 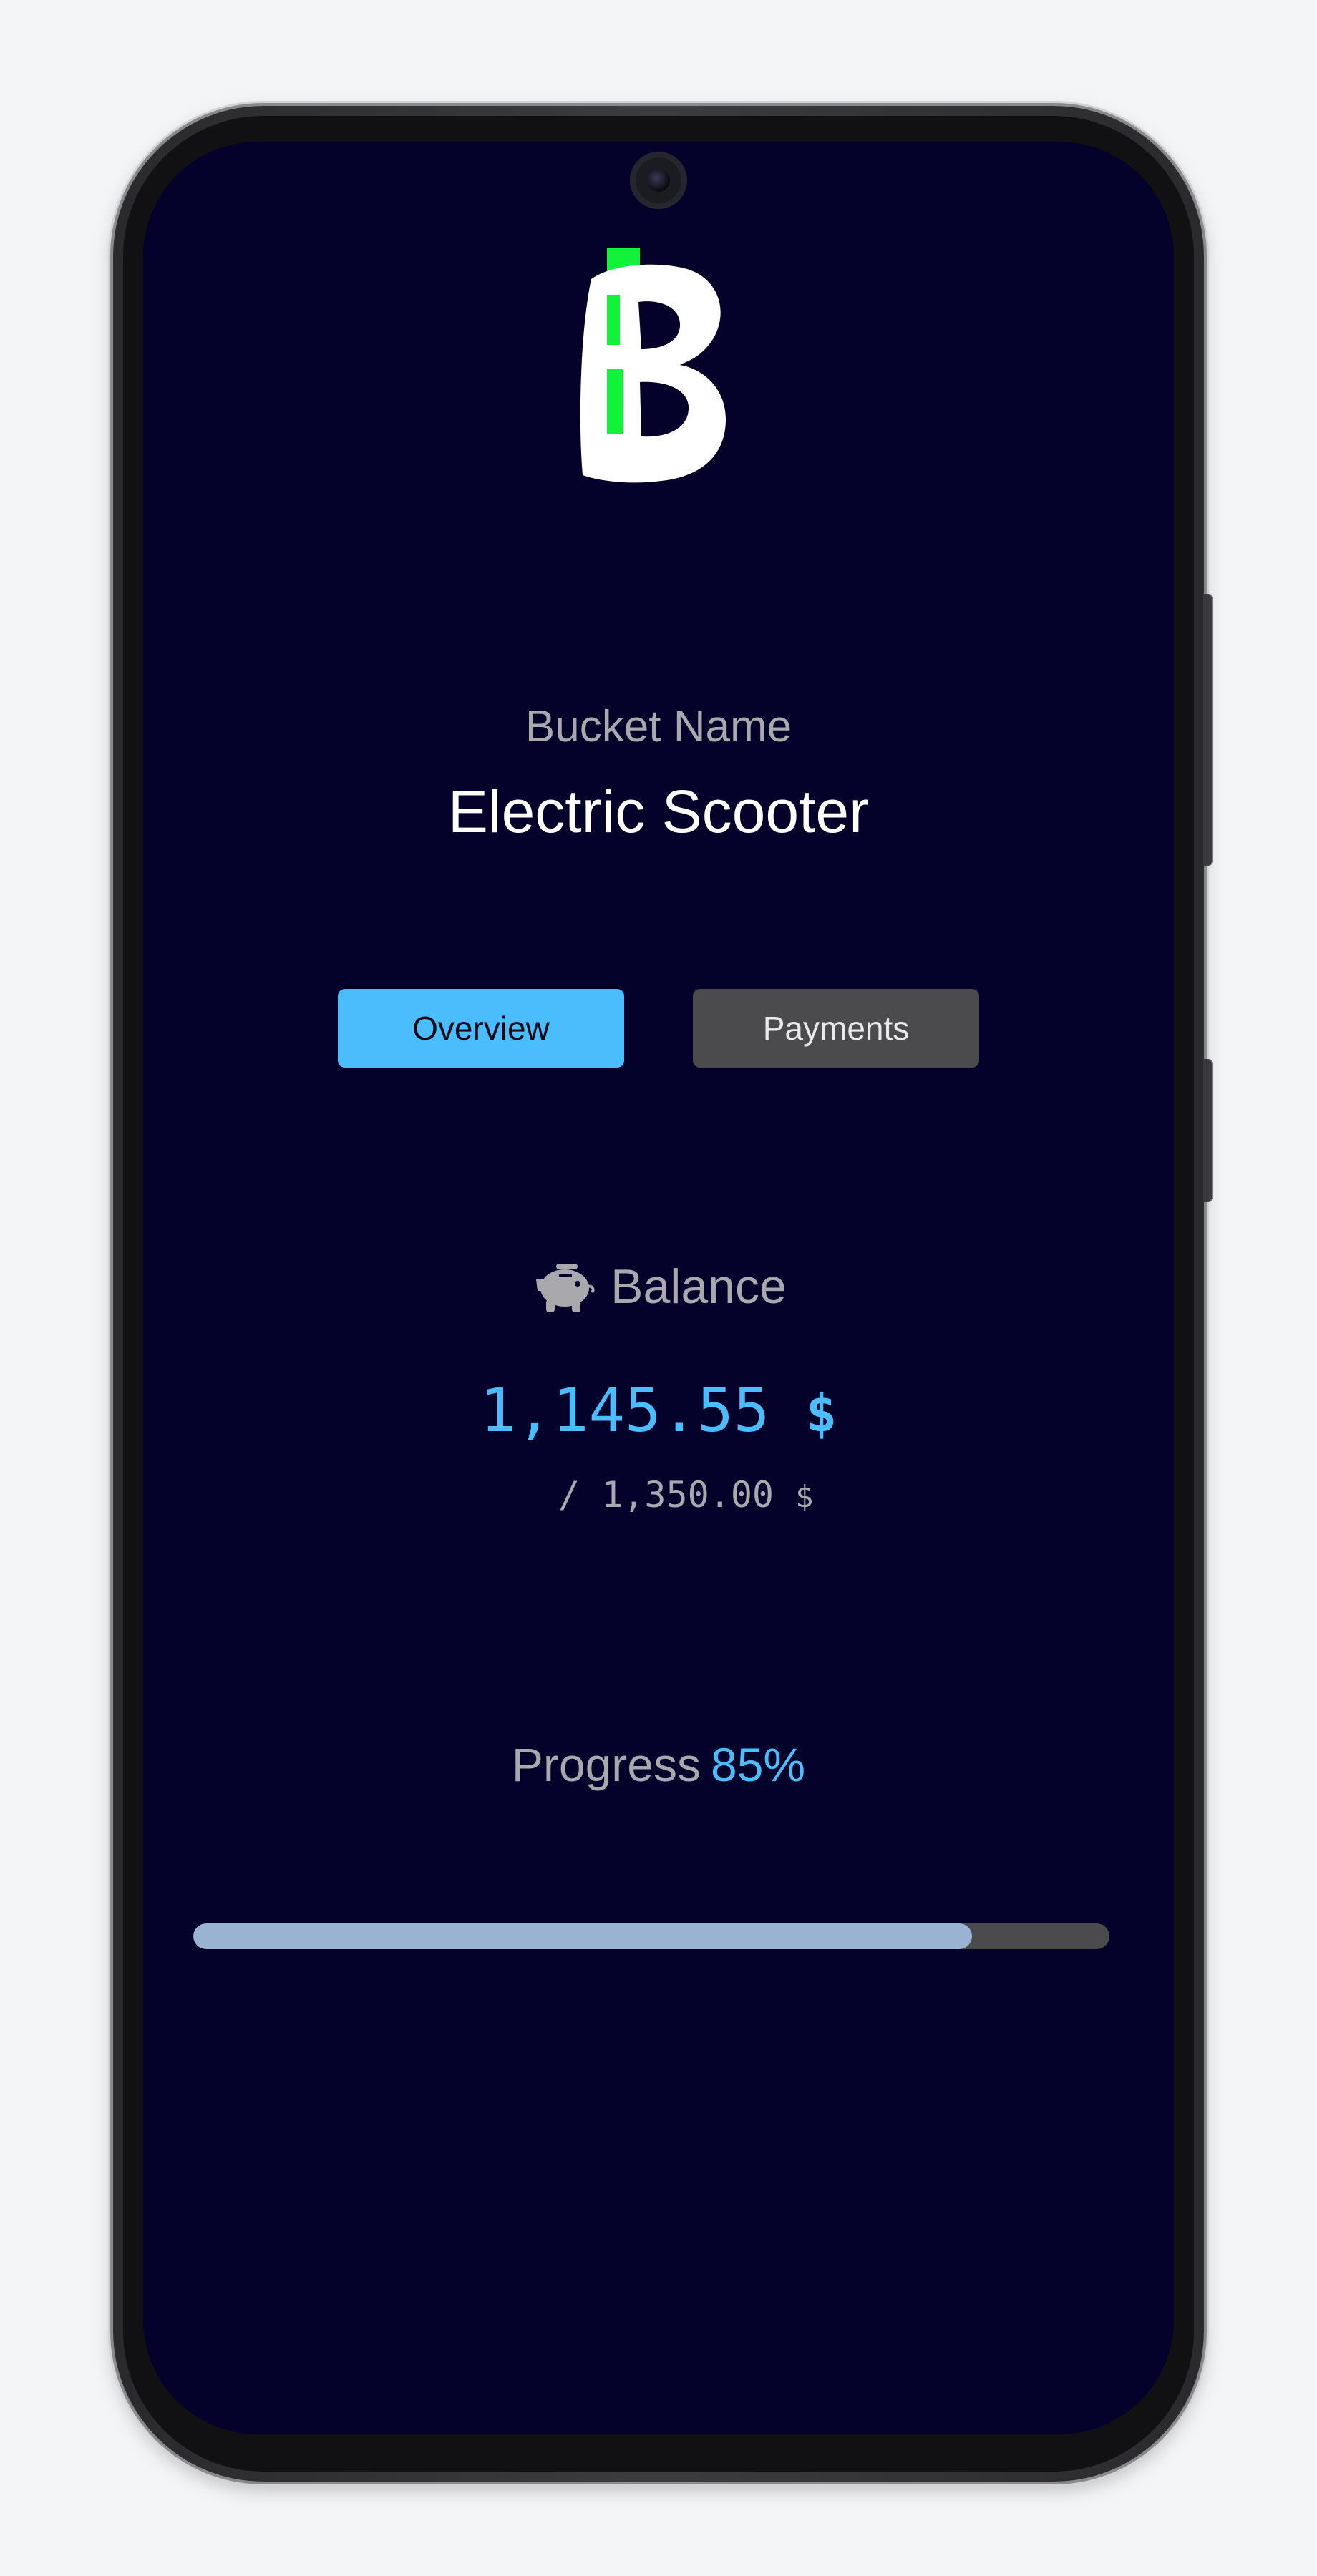 I want to click on power-button, so click(x=1208, y=1130).